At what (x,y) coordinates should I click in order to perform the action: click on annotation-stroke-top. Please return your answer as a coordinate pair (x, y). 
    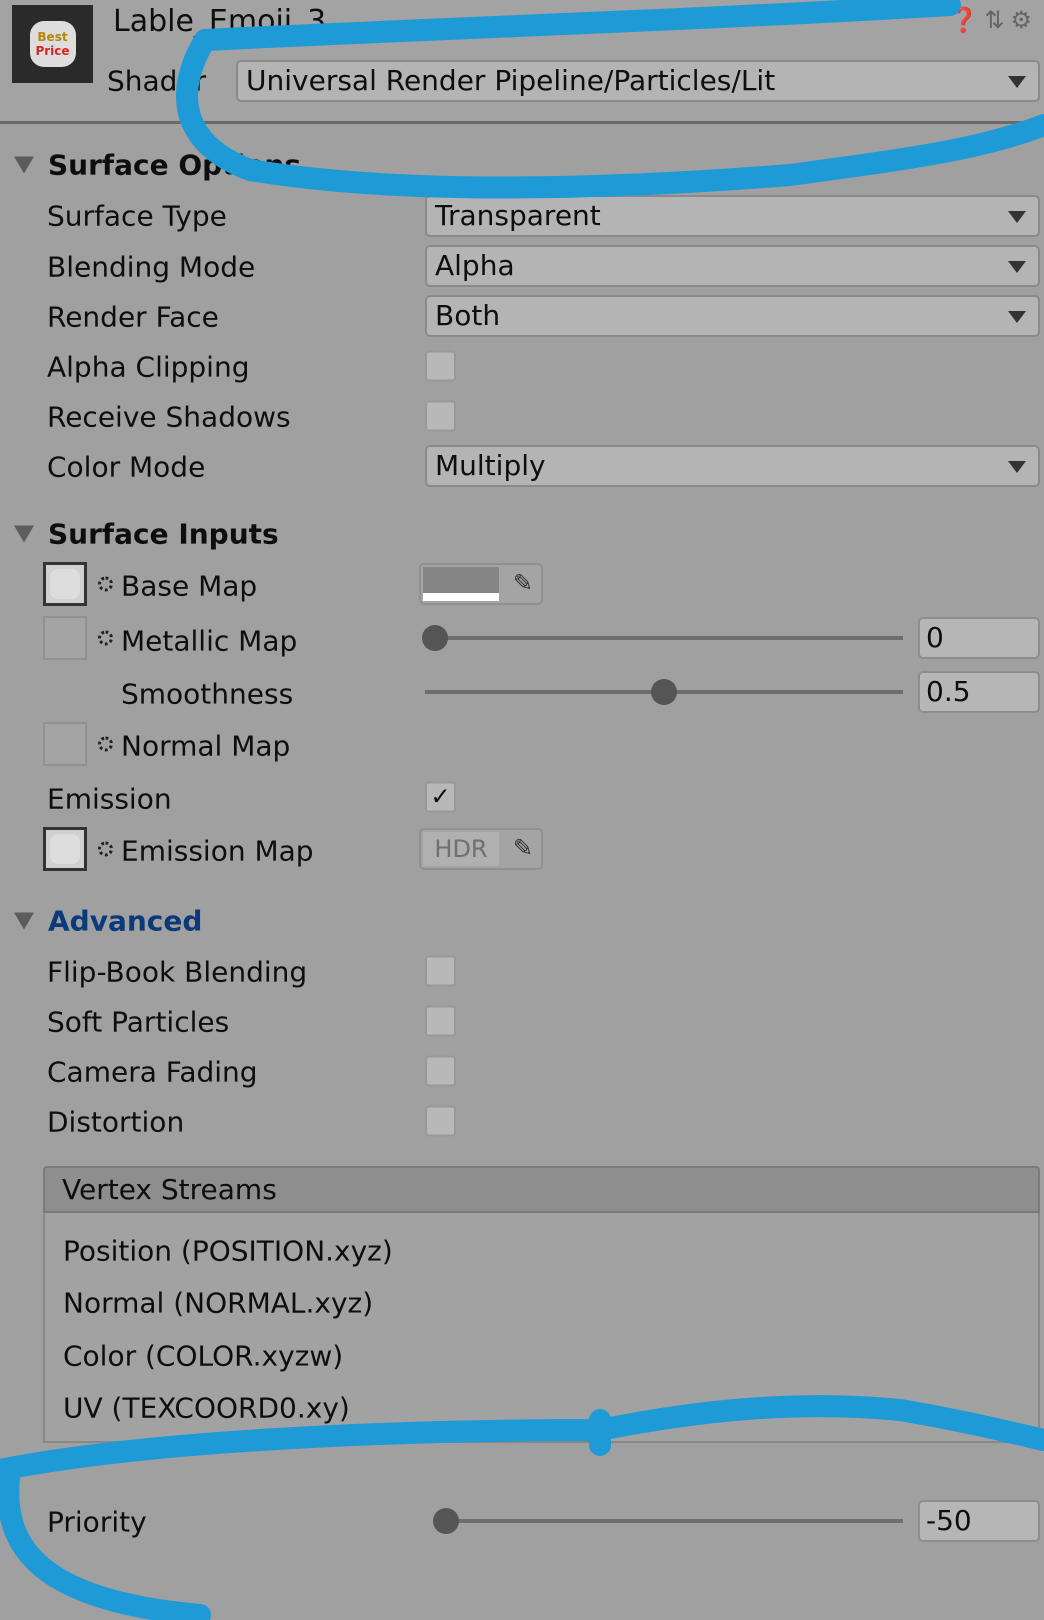
    Looking at the image, I should click on (610, 99).